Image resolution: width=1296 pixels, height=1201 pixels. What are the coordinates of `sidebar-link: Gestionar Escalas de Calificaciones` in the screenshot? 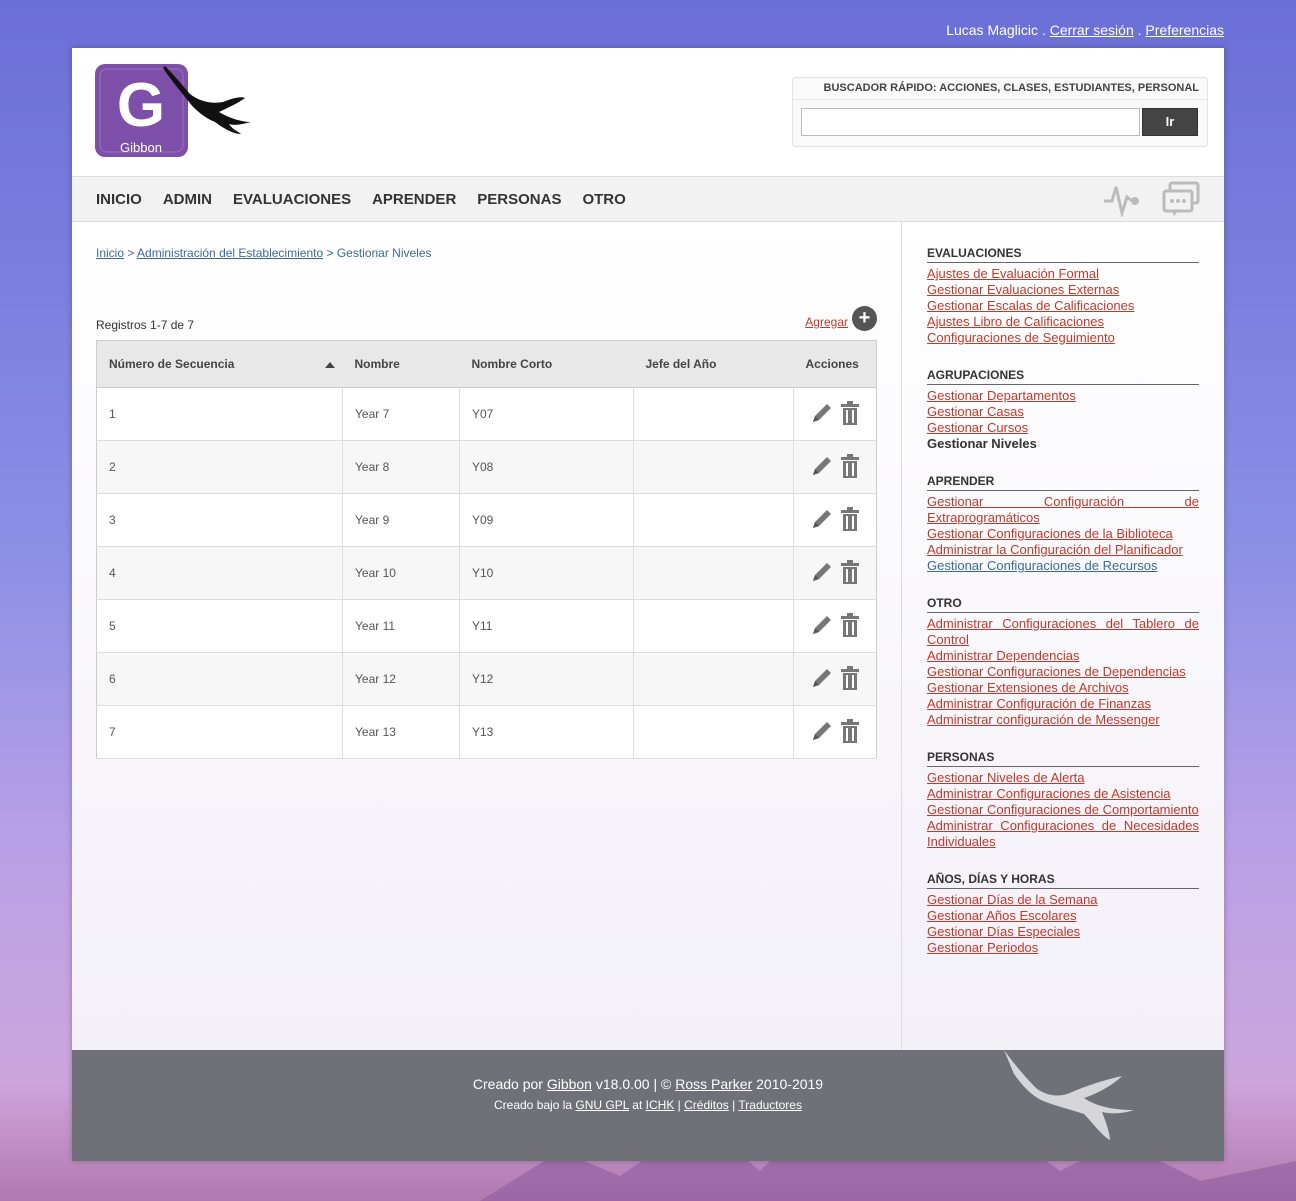 It's located at (1063, 306).